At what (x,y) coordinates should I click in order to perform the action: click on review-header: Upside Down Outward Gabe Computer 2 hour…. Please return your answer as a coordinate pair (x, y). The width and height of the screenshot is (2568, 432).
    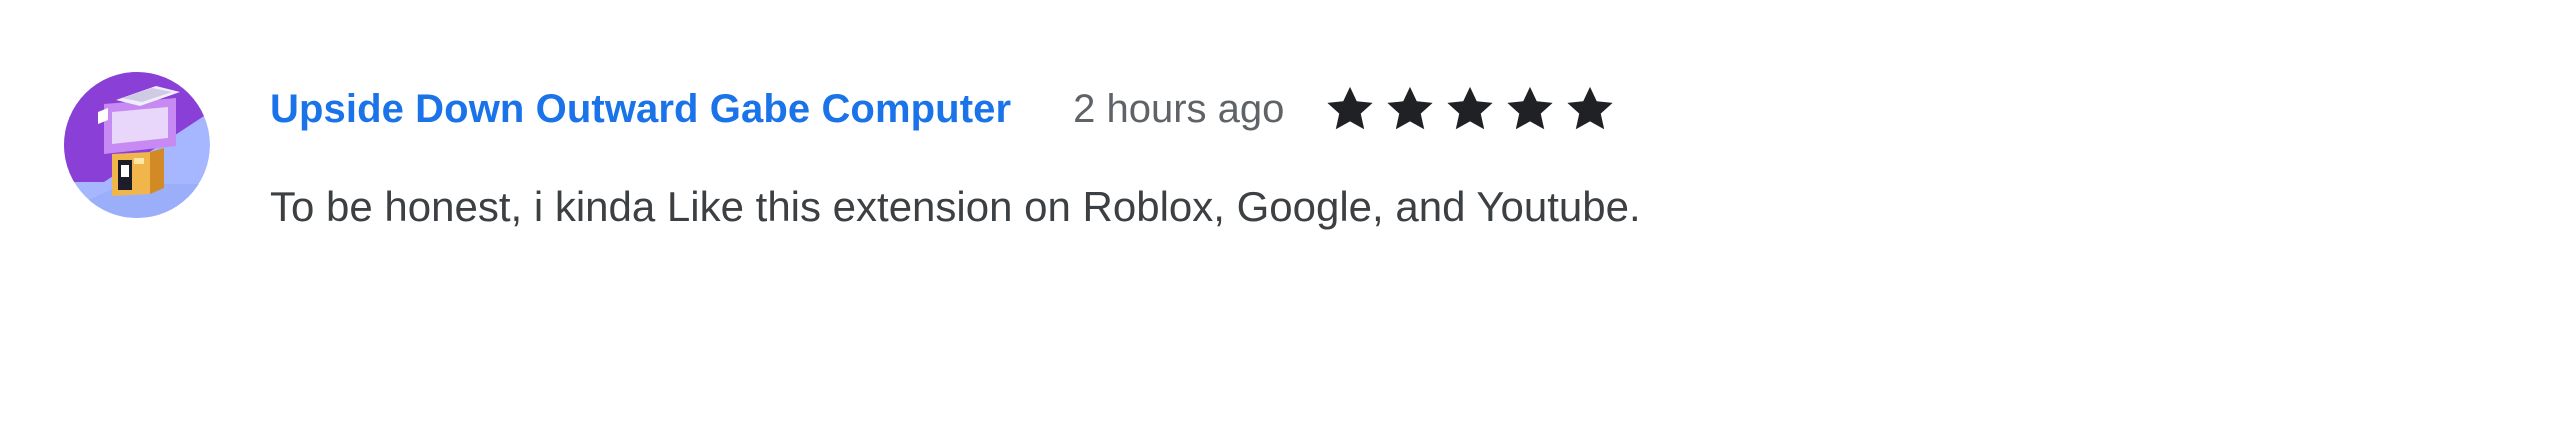
    Looking at the image, I should click on (1387, 109).